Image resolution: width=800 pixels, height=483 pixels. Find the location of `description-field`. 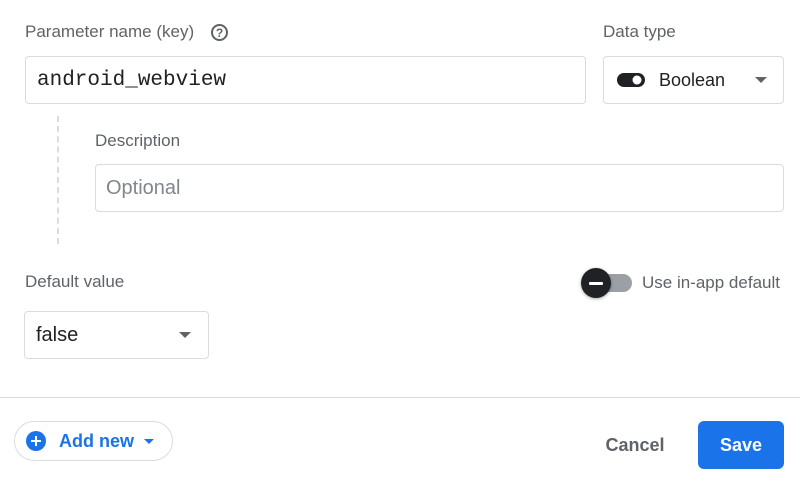

description-field is located at coordinates (439, 188).